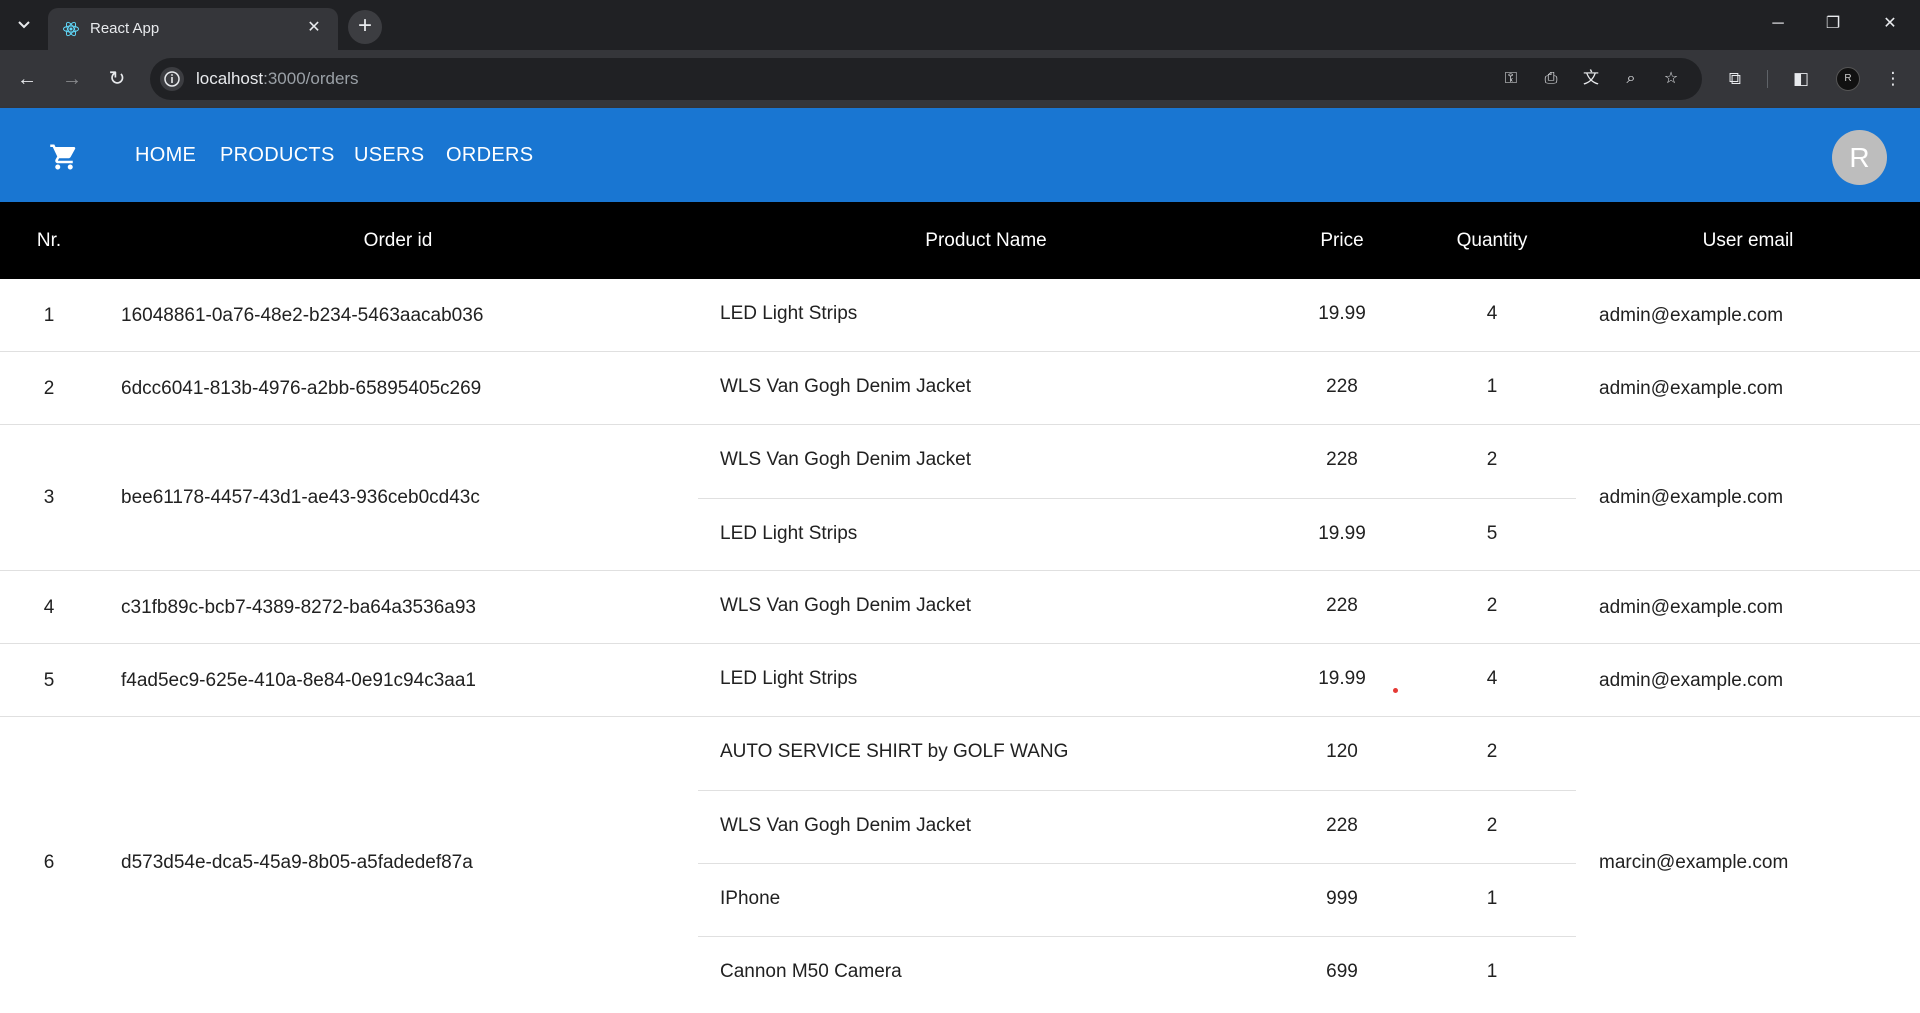 The image size is (1920, 1013). What do you see at coordinates (49, 607) in the screenshot?
I see `order-nr: 4` at bounding box center [49, 607].